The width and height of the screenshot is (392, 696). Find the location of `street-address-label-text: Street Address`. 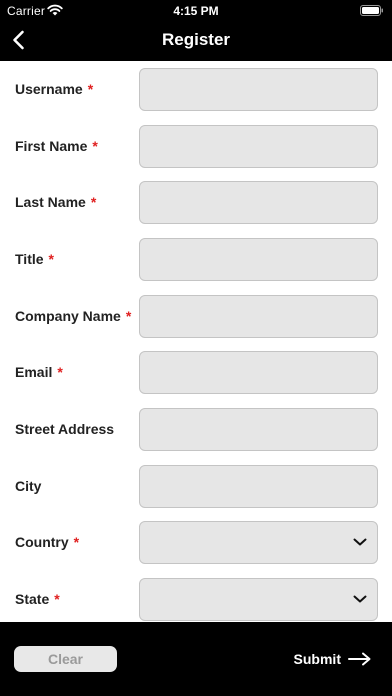

street-address-label-text: Street Address is located at coordinates (65, 429).